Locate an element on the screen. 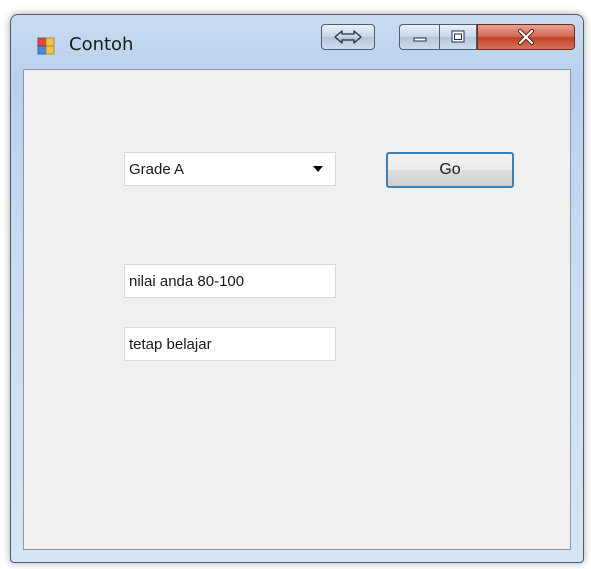 The height and width of the screenshot is (569, 591). minimize-icon is located at coordinates (419, 39).